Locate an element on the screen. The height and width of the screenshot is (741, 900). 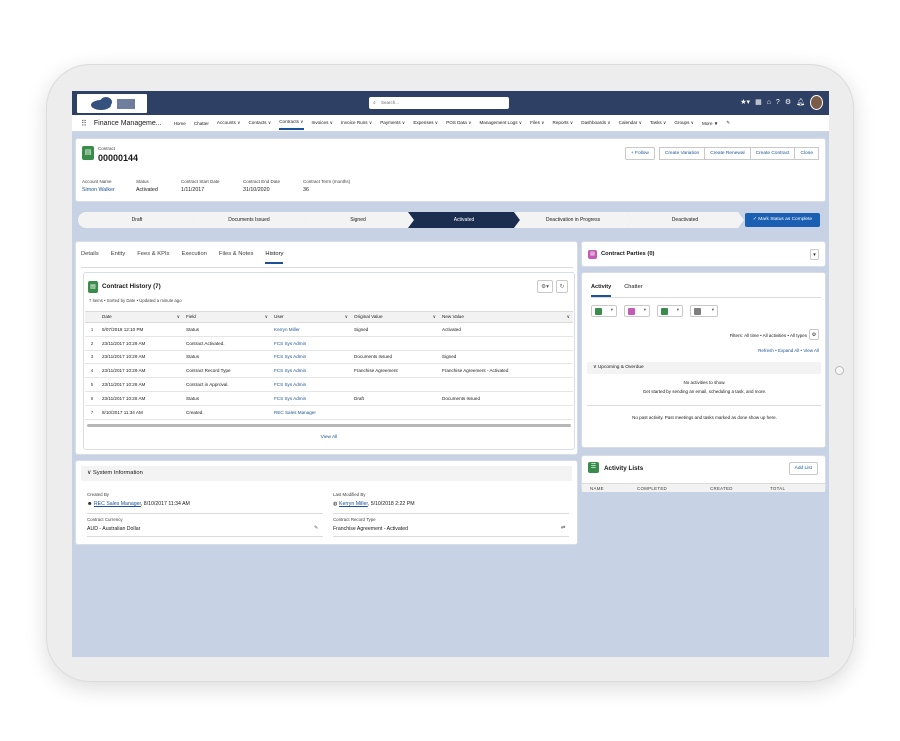
app-launcher-icon: ⠿ is located at coordinates (84, 123).